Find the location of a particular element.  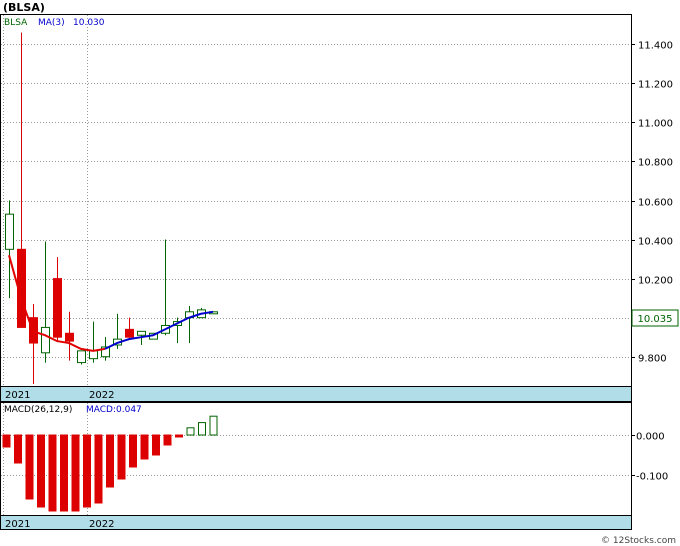

price-tick-label-2: 11.000 is located at coordinates (655, 124).